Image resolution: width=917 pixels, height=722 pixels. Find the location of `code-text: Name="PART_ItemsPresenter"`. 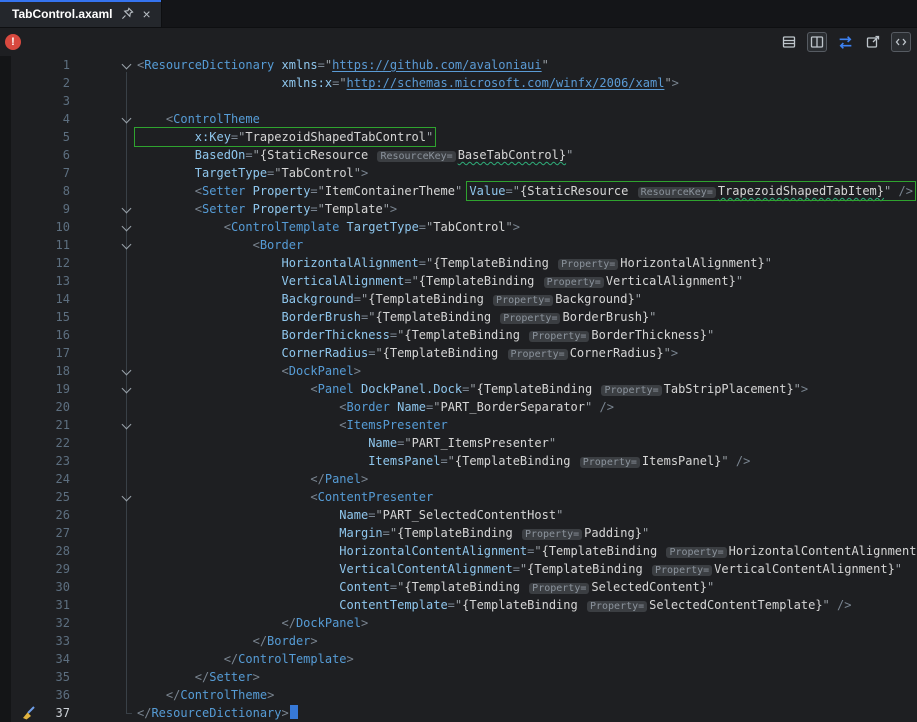

code-text: Name="PART_ItemsPresenter" is located at coordinates (346, 443).